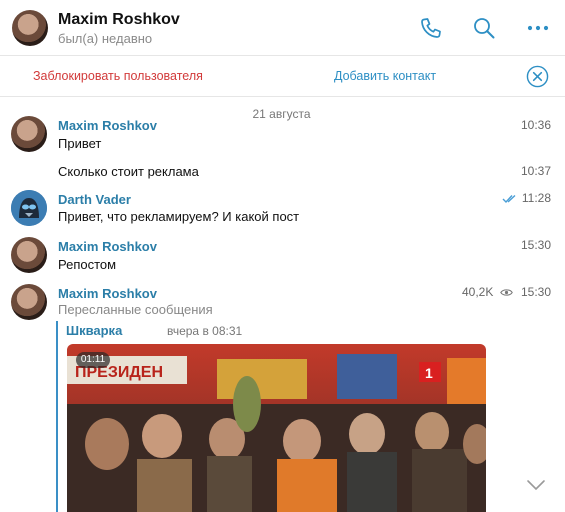  What do you see at coordinates (57, 416) in the screenshot?
I see `forward-quote-bar` at bounding box center [57, 416].